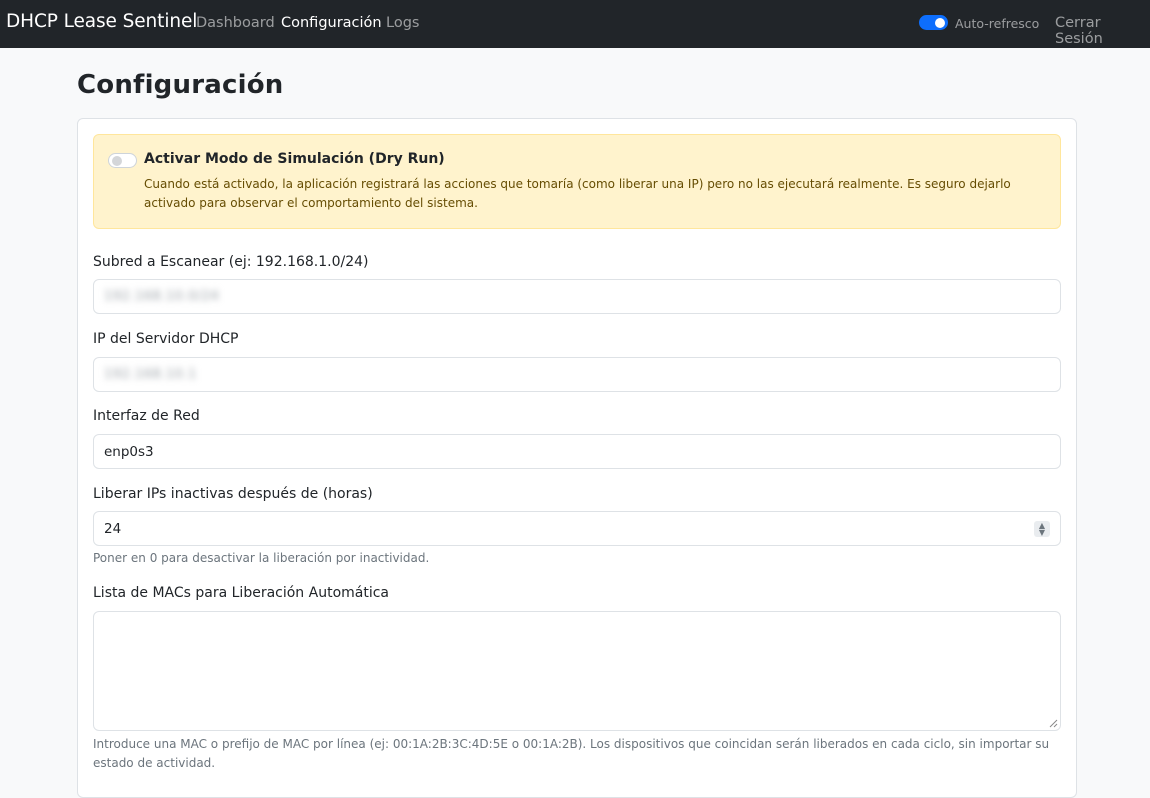 The width and height of the screenshot is (1150, 798). Describe the element at coordinates (577, 671) in the screenshot. I see `mac-list-textarea` at that location.